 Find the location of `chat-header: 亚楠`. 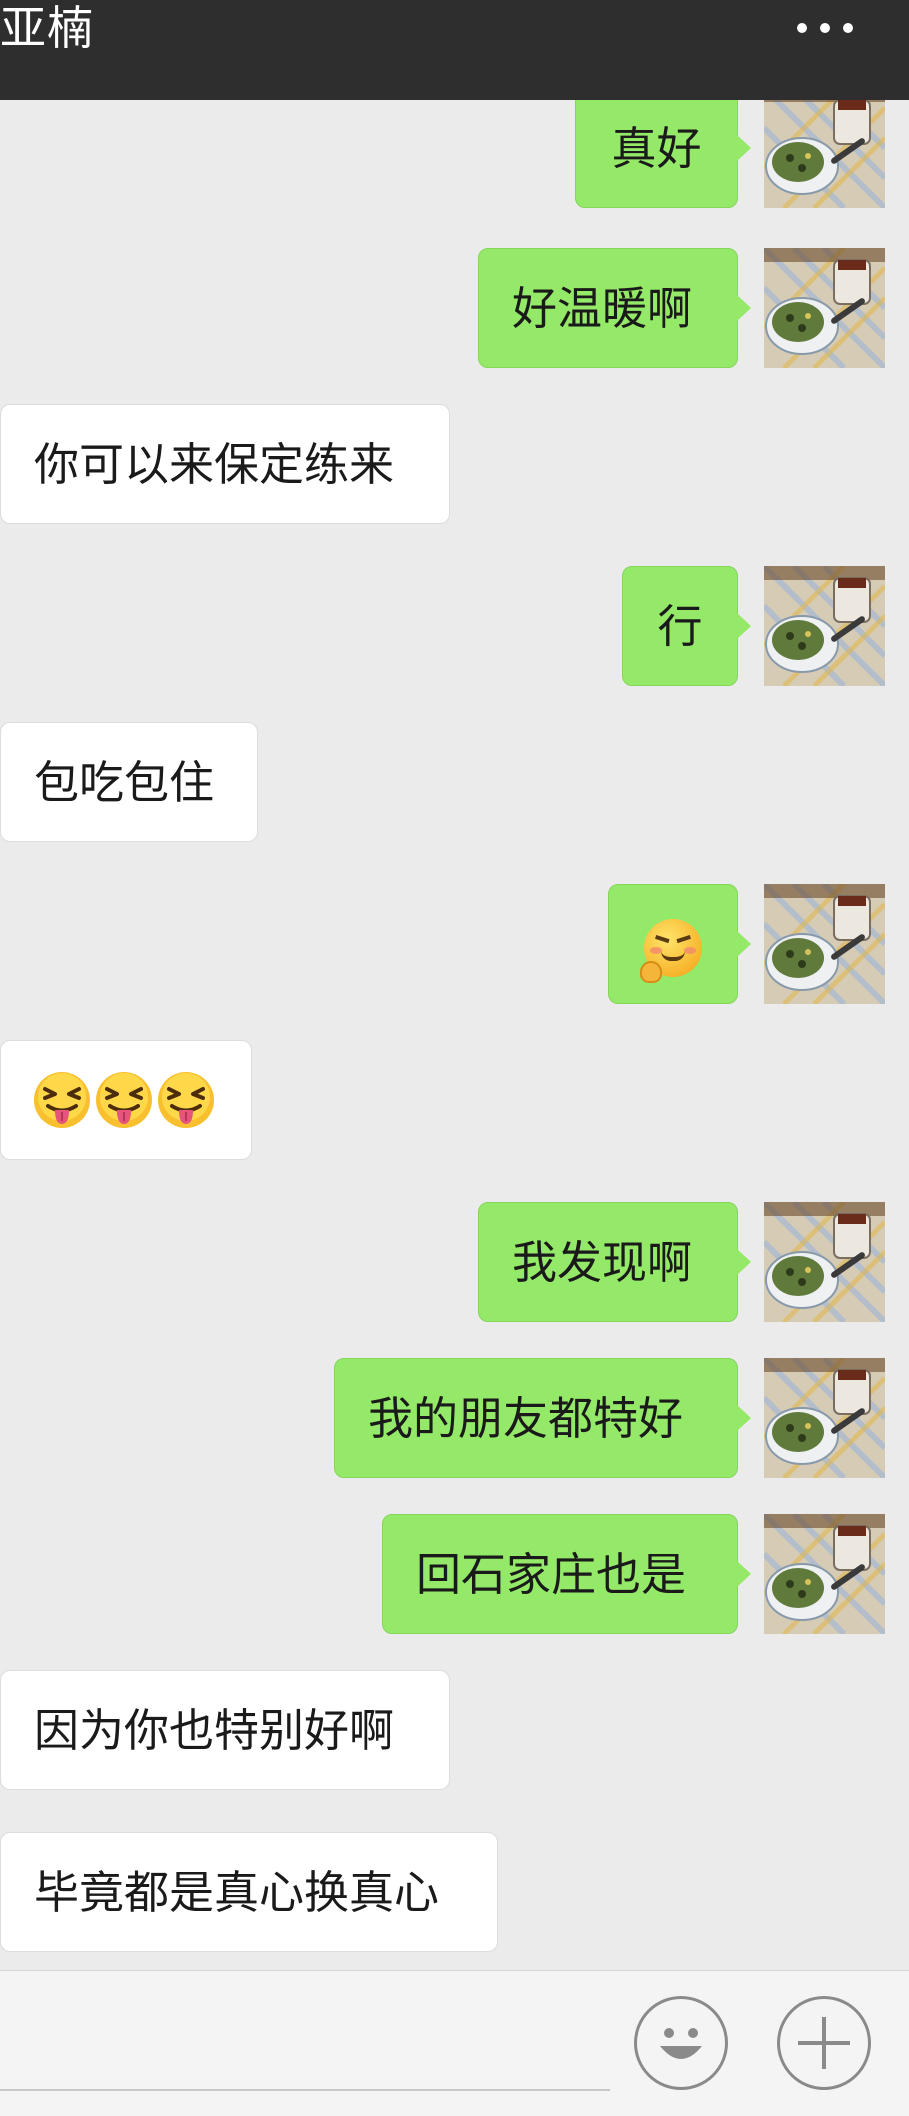

chat-header: 亚楠 is located at coordinates (454, 50).